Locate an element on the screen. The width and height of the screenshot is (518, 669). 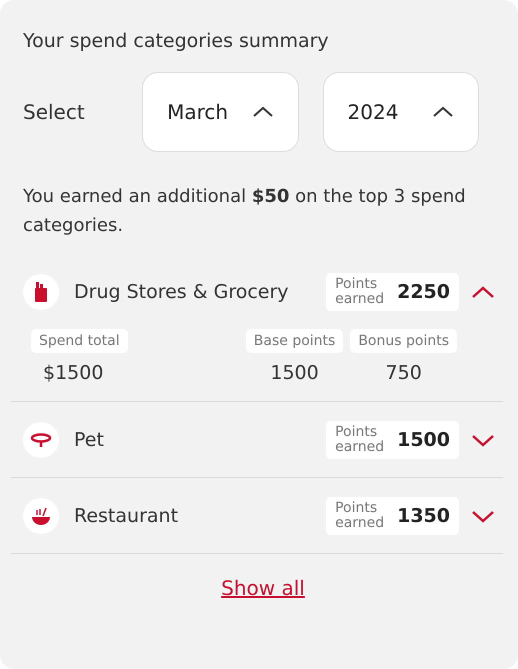
category-name: Drug Stores & Grocery is located at coordinates (182, 291).